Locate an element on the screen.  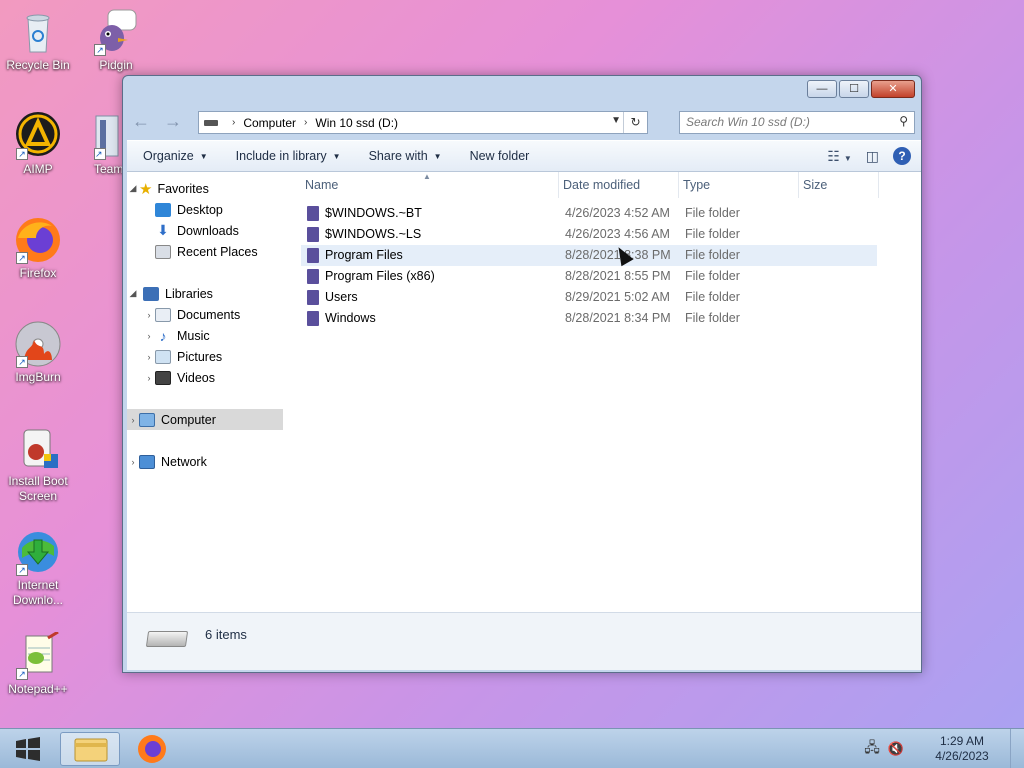
nav-libraries: ◢ Libraries is located at coordinates (207, 293).